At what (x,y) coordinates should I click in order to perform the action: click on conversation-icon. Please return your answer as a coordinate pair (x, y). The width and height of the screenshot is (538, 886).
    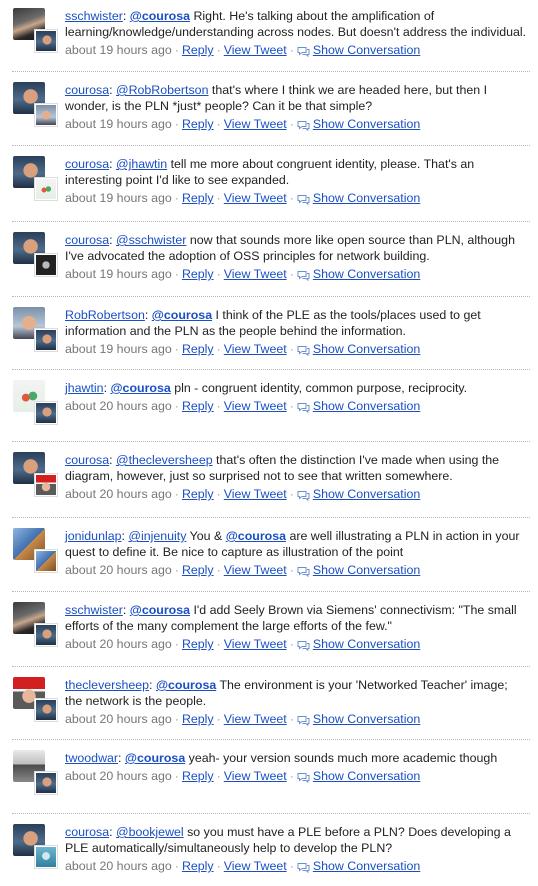
    Looking at the image, I should click on (303, 199).